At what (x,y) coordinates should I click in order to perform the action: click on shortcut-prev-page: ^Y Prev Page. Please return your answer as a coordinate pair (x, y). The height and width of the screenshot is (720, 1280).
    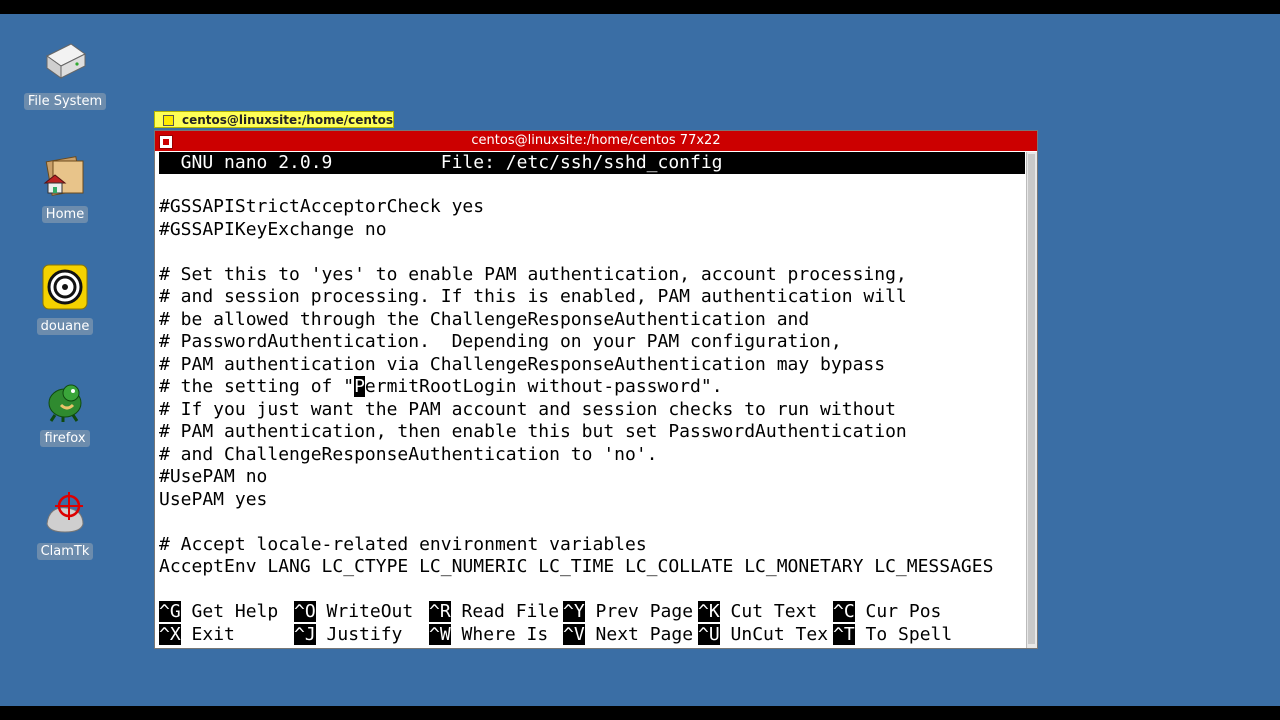
    Looking at the image, I should click on (628, 612).